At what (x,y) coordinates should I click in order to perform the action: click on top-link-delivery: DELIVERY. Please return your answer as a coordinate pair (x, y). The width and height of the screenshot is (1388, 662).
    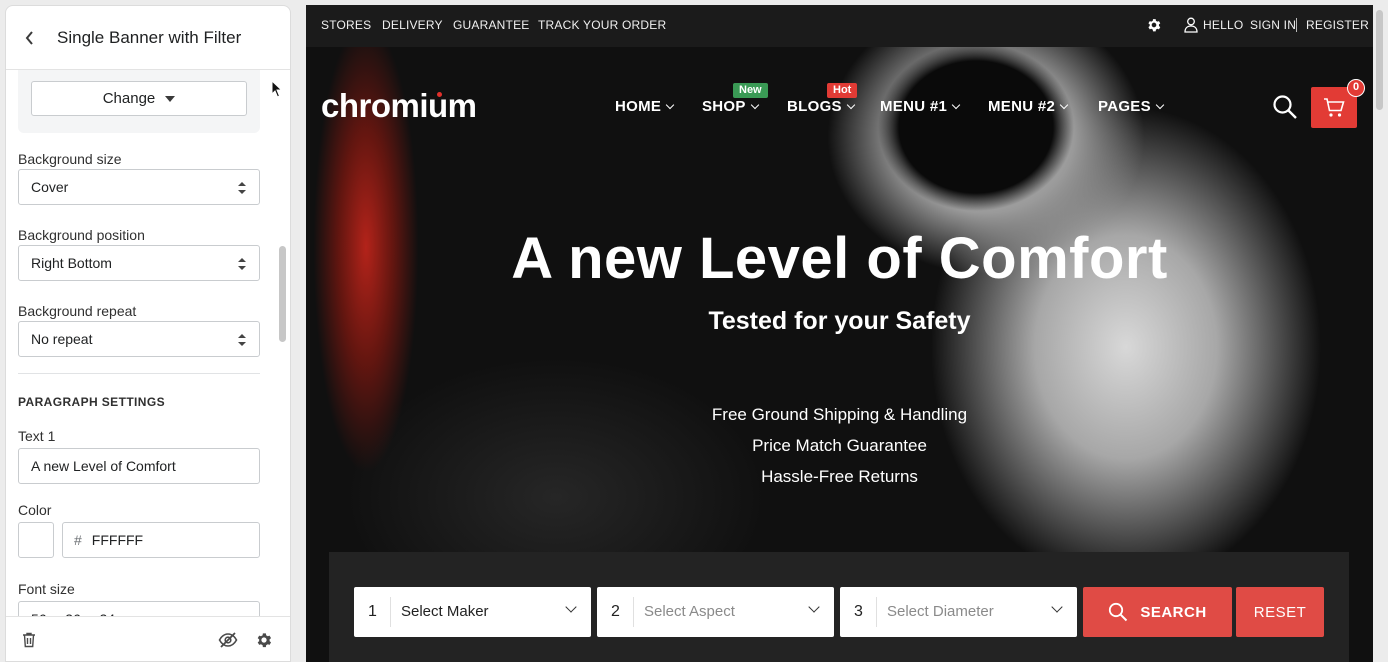
    Looking at the image, I should click on (412, 25).